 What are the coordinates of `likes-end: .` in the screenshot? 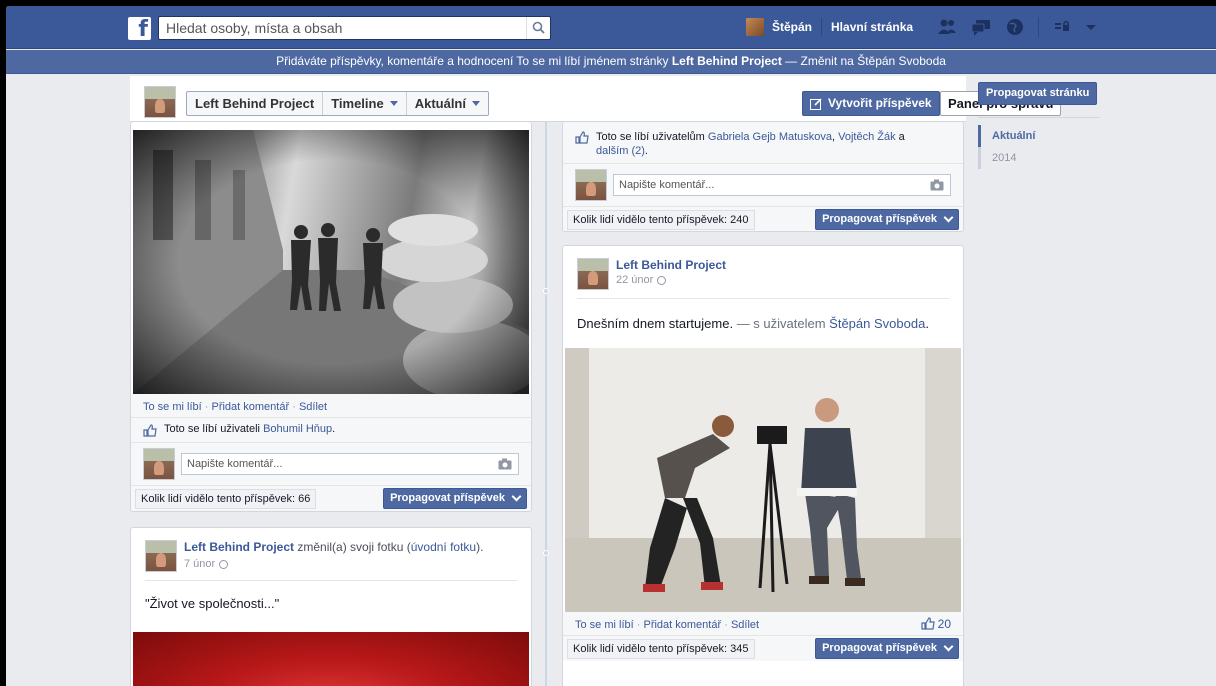 It's located at (646, 151).